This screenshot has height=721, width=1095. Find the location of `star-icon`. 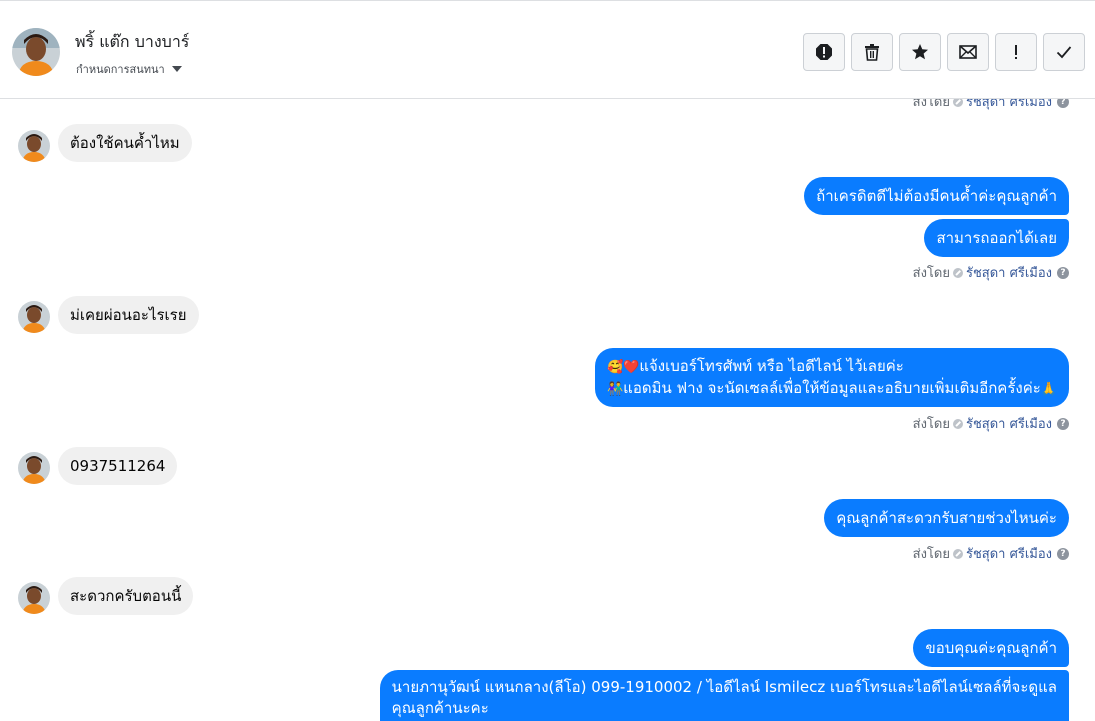

star-icon is located at coordinates (920, 52).